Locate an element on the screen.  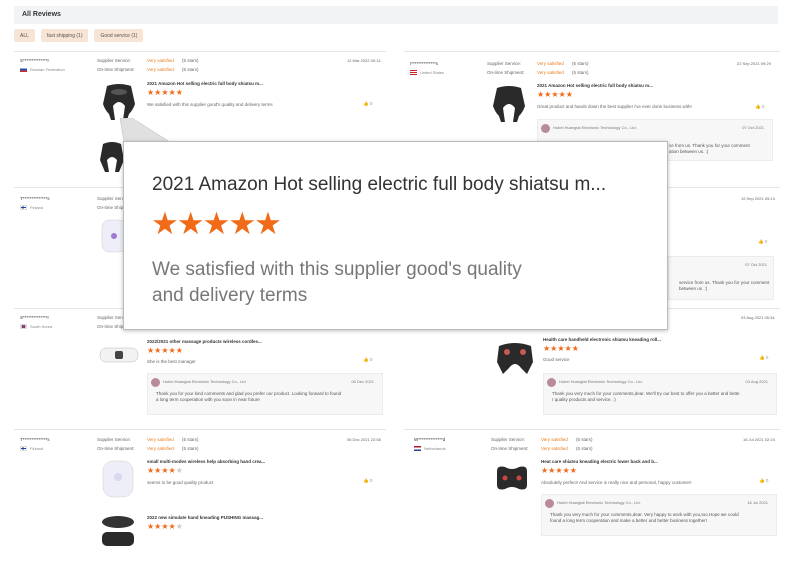
reviewer-name: W**************d is located at coordinates (430, 439).